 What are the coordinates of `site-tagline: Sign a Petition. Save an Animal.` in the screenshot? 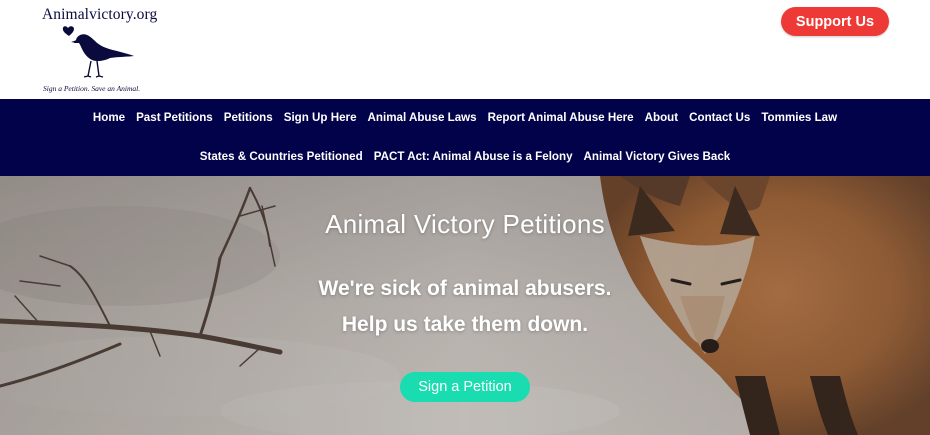 It's located at (92, 88).